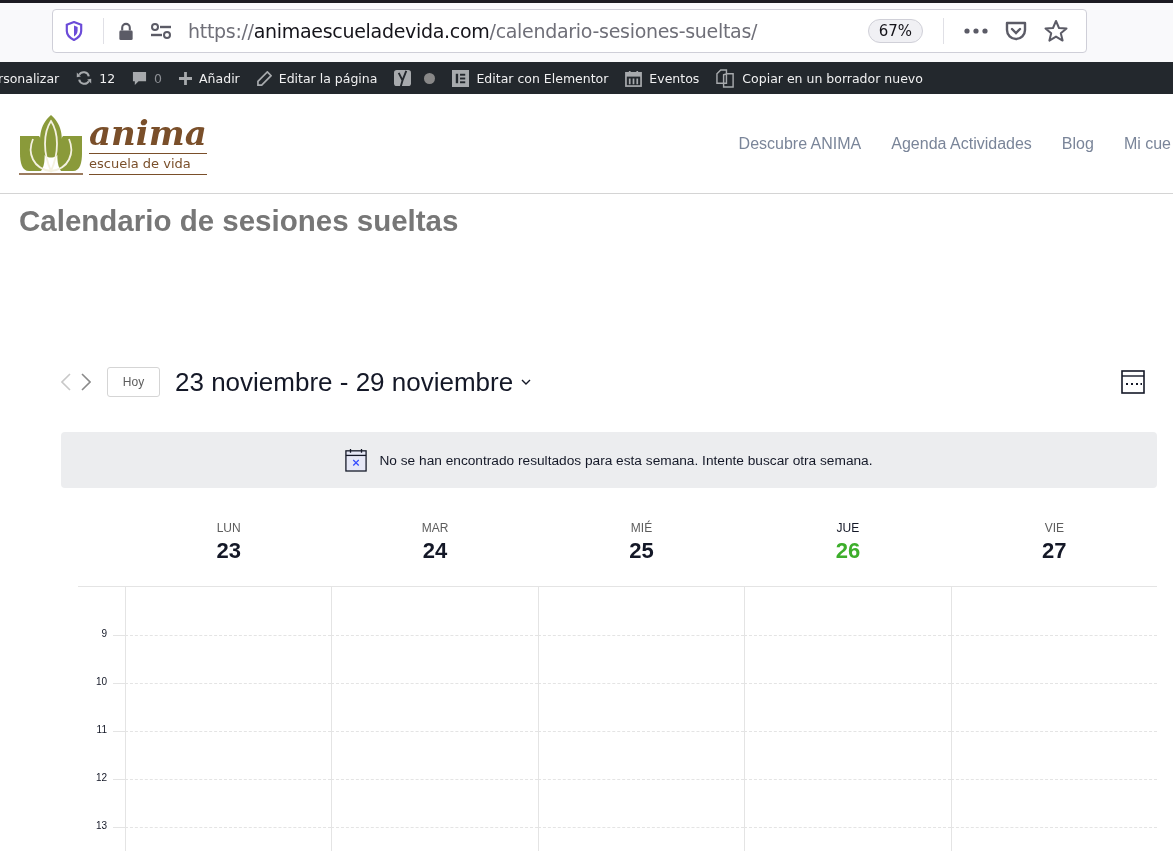  I want to click on toolbar-link: Eventos, so click(674, 78).